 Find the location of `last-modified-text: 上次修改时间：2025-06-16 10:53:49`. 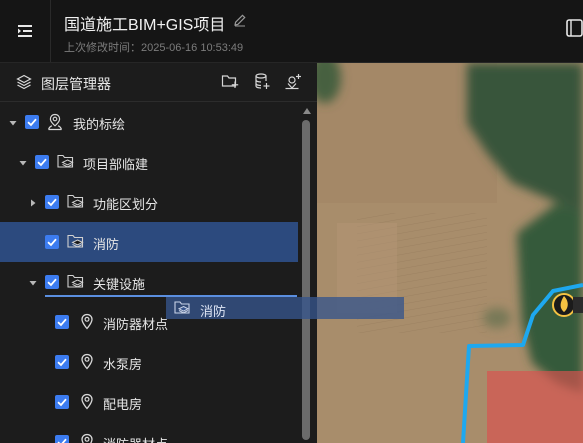

last-modified-text: 上次修改时间：2025-06-16 10:53:49 is located at coordinates (154, 48).